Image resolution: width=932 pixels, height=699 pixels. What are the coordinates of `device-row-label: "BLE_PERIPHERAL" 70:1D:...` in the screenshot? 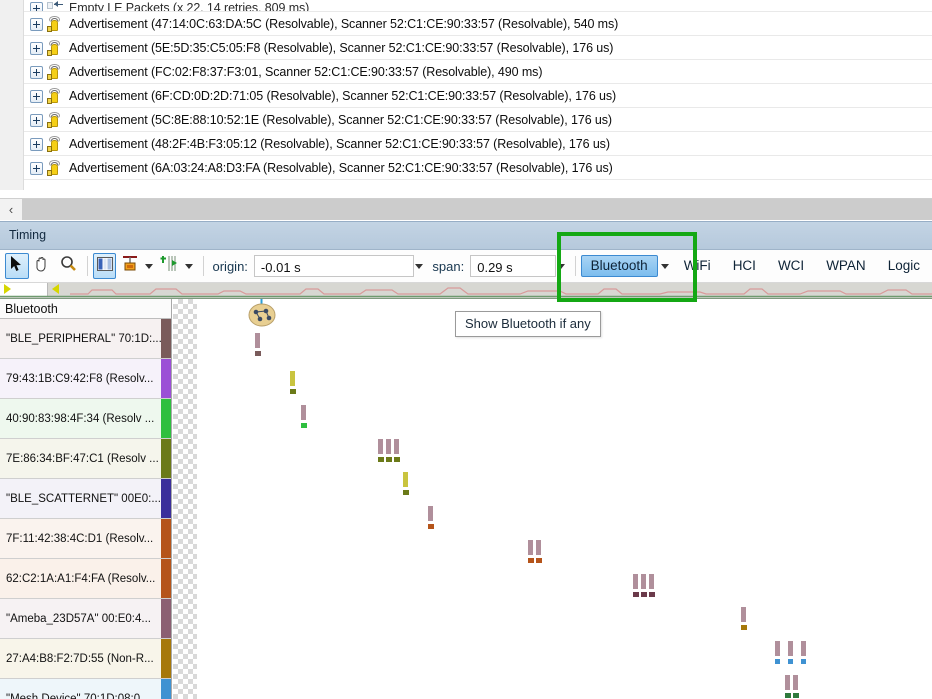 It's located at (84, 338).